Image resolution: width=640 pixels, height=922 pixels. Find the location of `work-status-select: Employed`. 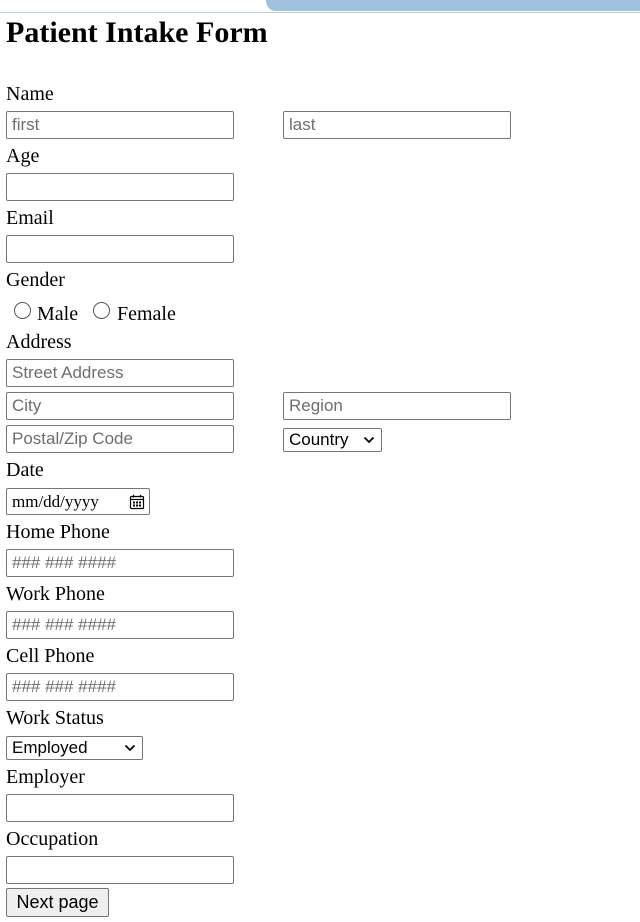

work-status-select: Employed is located at coordinates (74, 748).